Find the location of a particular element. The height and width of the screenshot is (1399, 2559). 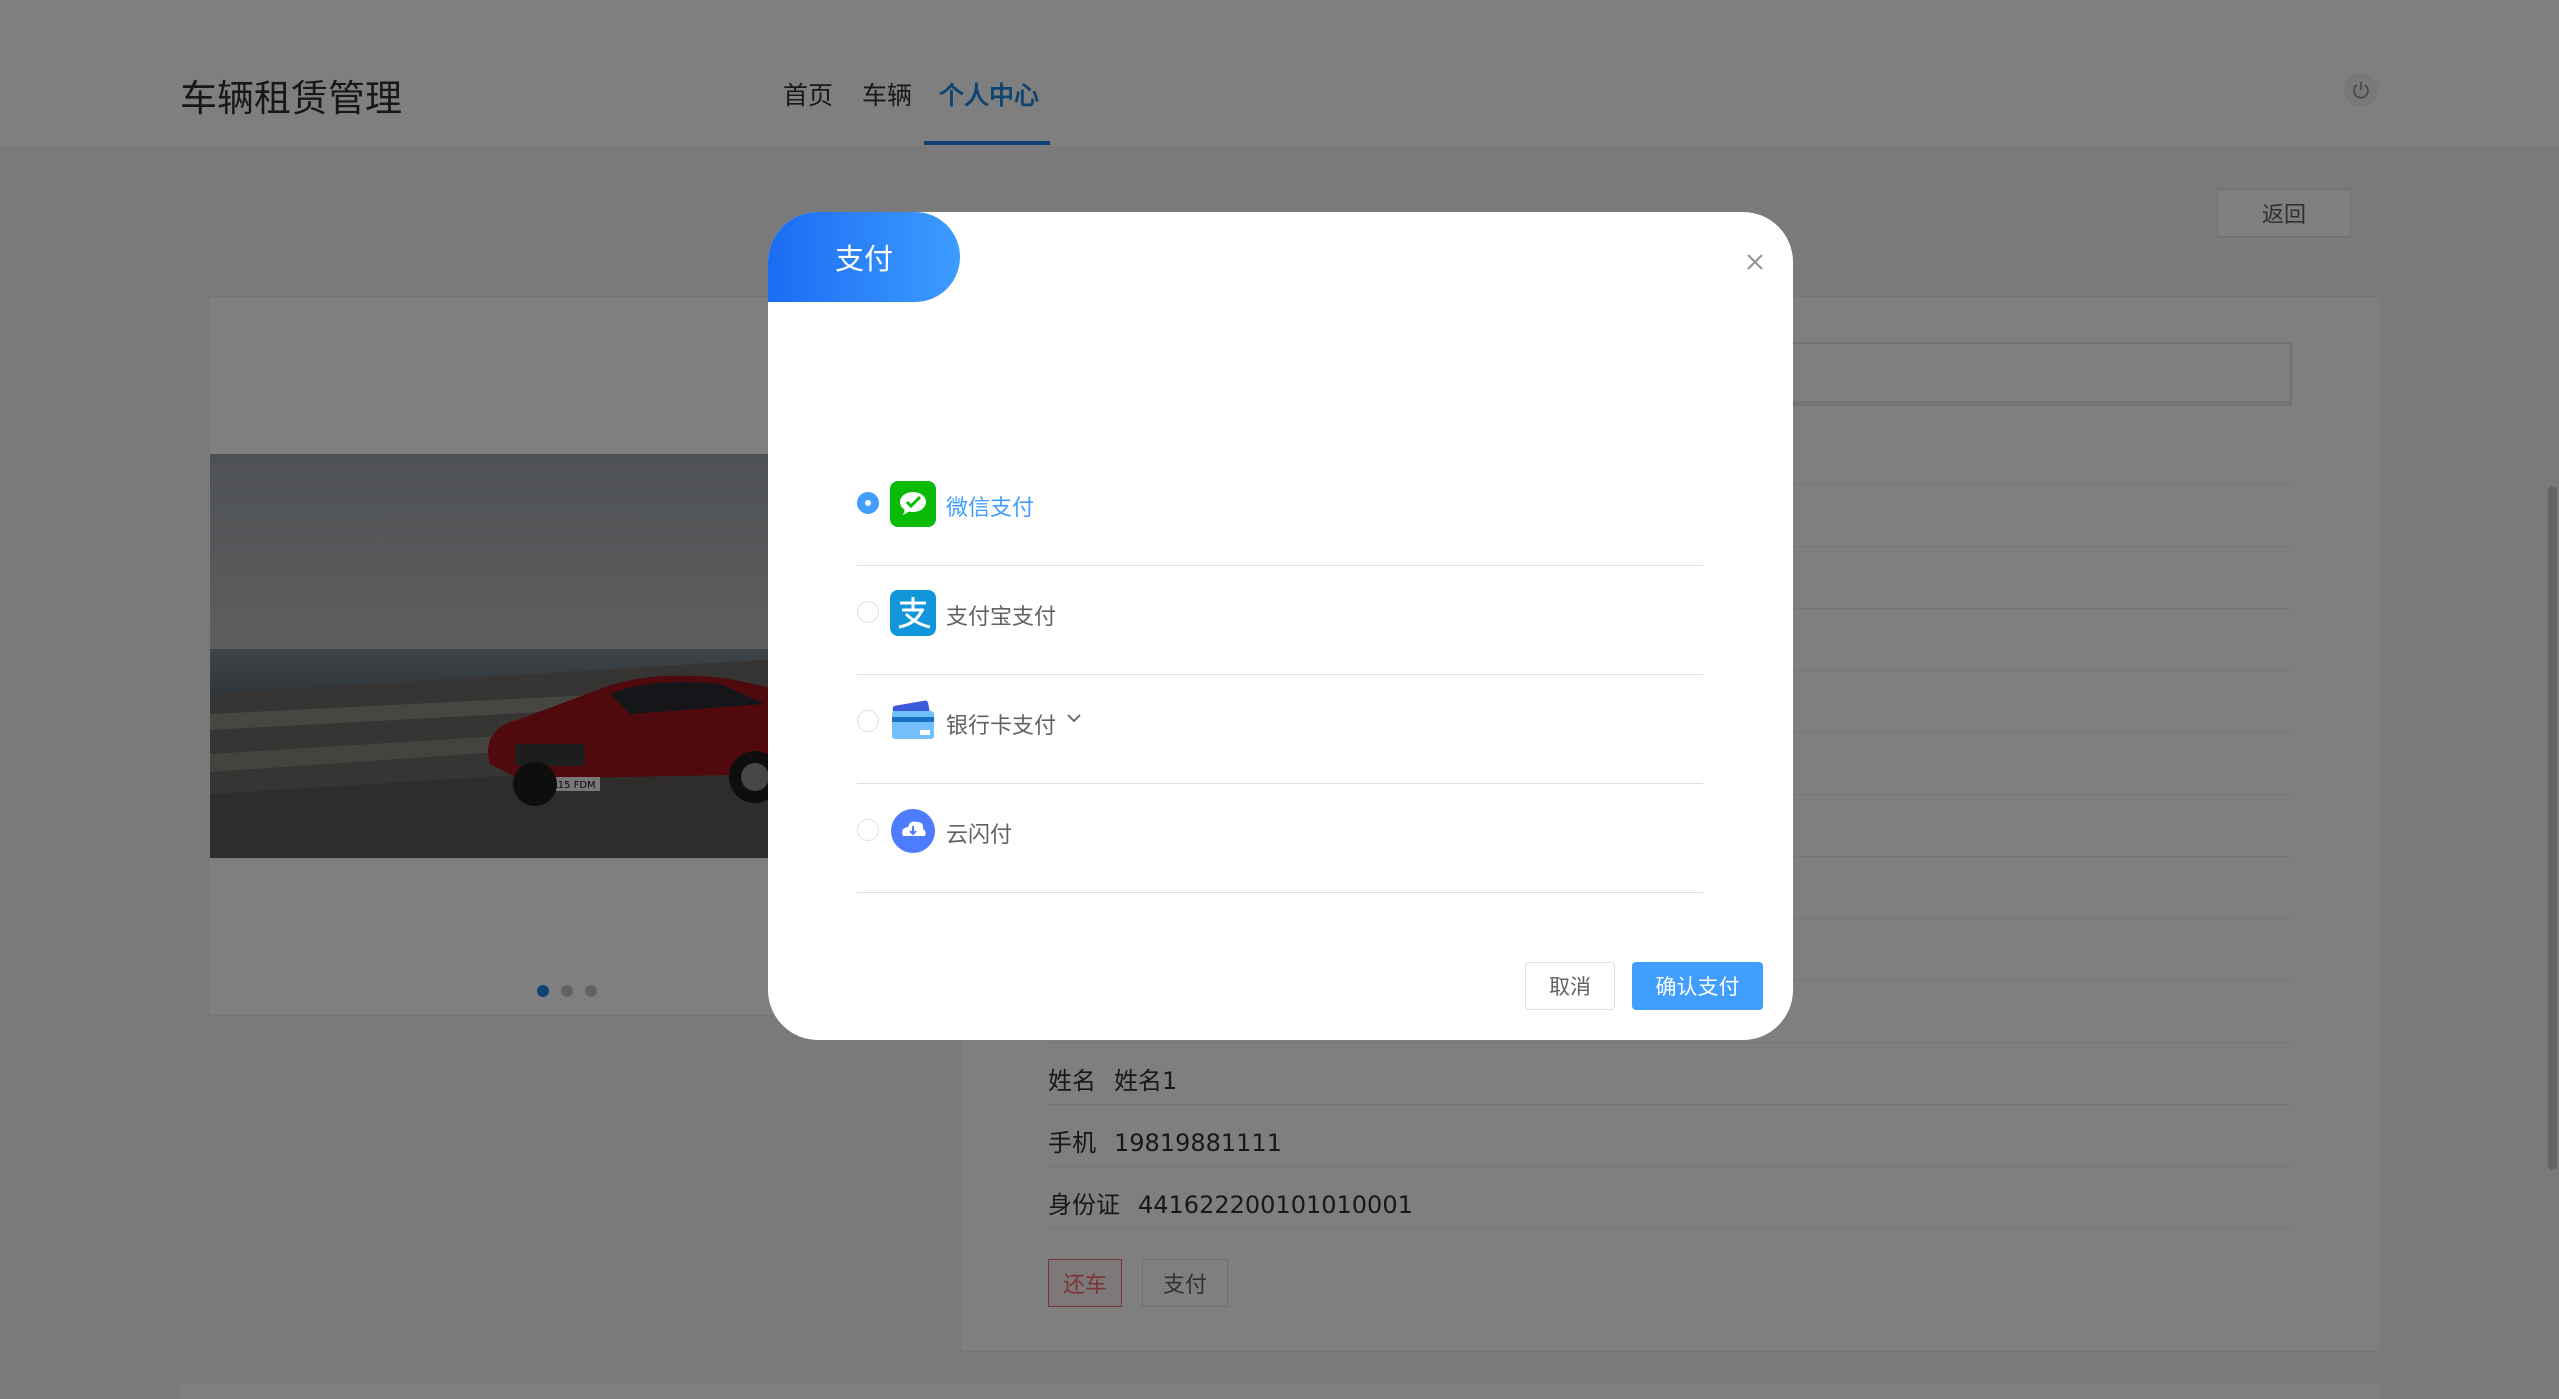

close-icon is located at coordinates (1755, 262).